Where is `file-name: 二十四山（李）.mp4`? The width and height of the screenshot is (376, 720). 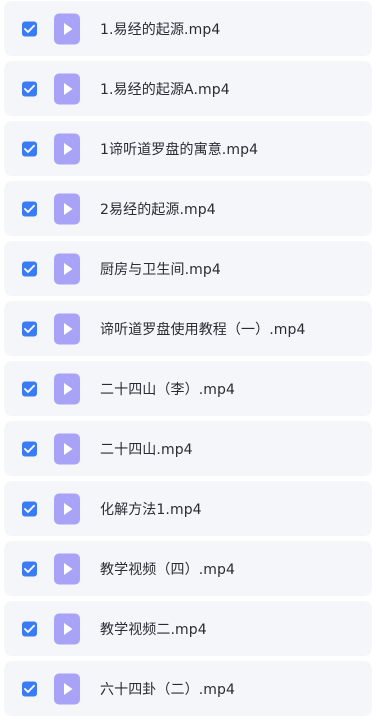
file-name: 二十四山（李）.mp4 is located at coordinates (167, 389).